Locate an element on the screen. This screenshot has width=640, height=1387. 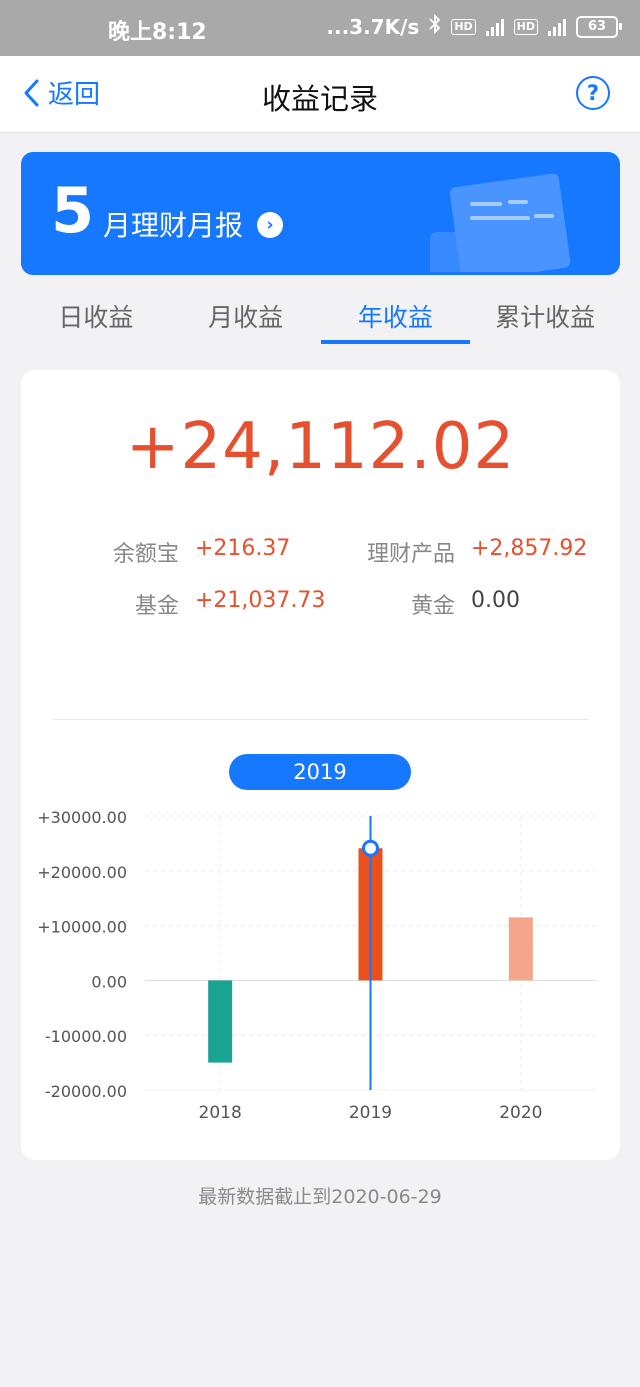
battery-icon: 63 is located at coordinates (599, 26).